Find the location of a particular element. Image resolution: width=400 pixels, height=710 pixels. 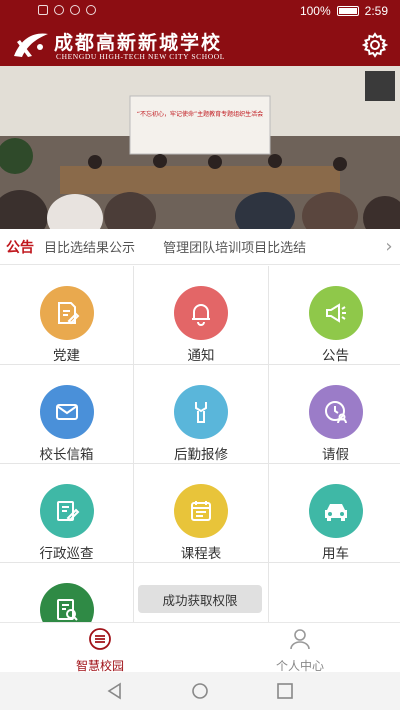

grid-item-label: 请假 is located at coordinates (335, 455).